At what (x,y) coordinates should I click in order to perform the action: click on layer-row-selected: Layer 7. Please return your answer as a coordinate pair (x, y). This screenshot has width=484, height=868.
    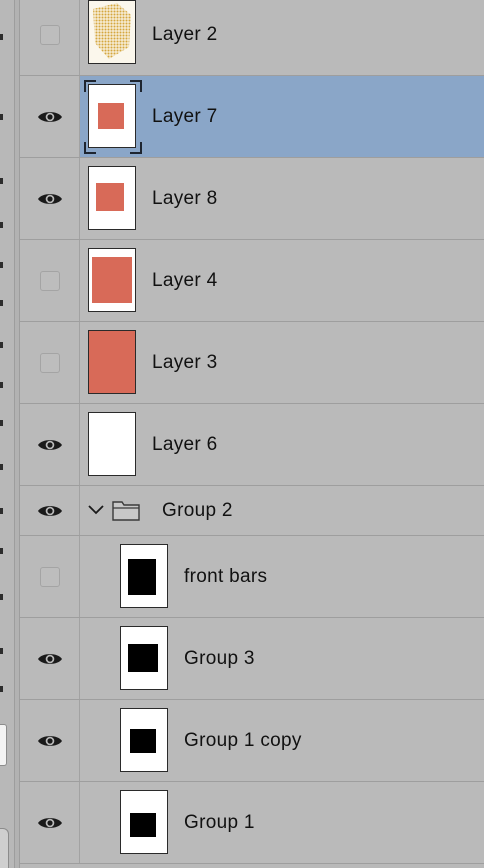
    Looking at the image, I should click on (252, 117).